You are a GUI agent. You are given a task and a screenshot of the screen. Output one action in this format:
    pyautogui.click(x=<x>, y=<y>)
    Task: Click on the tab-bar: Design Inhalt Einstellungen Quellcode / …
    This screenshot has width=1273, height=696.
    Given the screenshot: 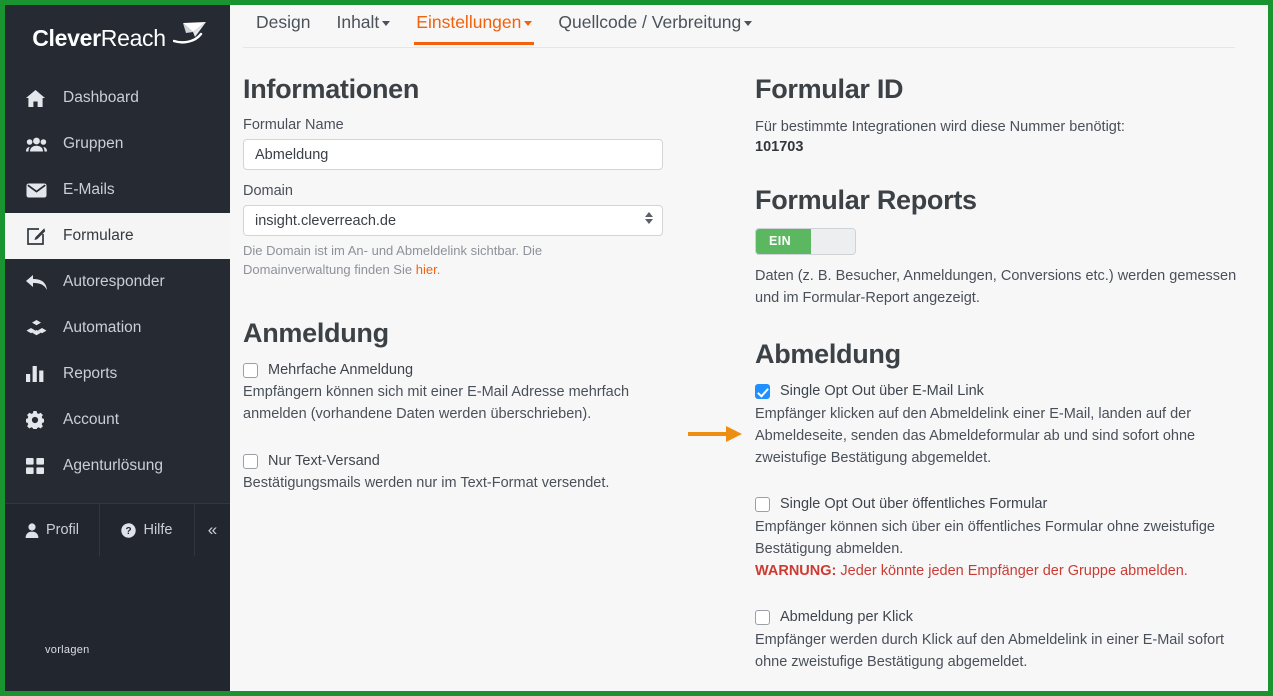 What is the action you would take?
    pyautogui.click(x=749, y=26)
    